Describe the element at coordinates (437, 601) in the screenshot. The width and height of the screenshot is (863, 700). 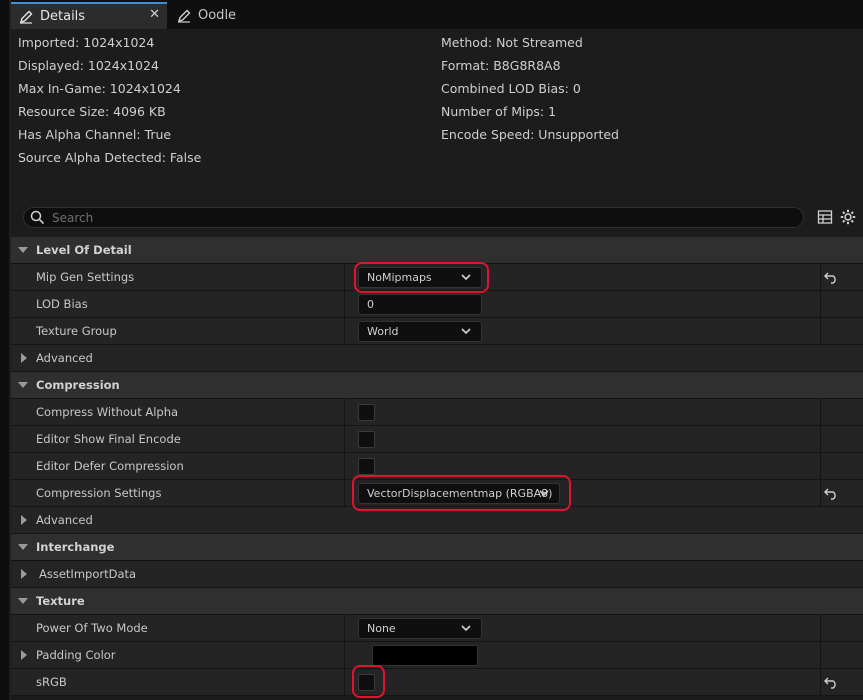
I see `category-texture: Texture` at that location.